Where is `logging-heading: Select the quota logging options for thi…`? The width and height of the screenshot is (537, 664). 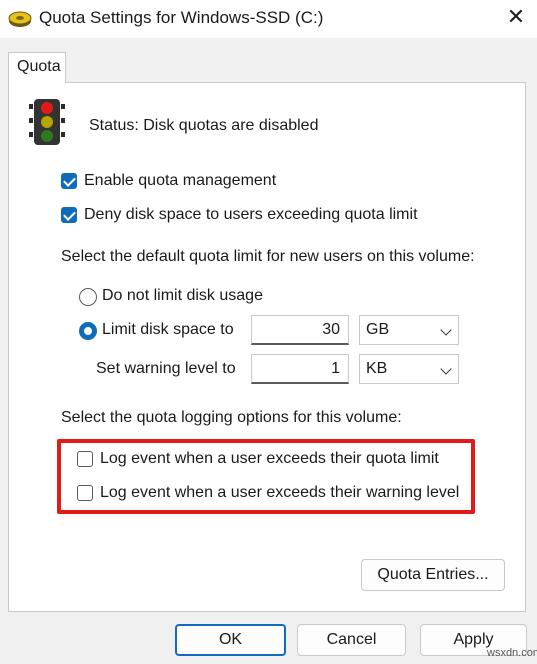
logging-heading: Select the quota logging options for thi… is located at coordinates (231, 417).